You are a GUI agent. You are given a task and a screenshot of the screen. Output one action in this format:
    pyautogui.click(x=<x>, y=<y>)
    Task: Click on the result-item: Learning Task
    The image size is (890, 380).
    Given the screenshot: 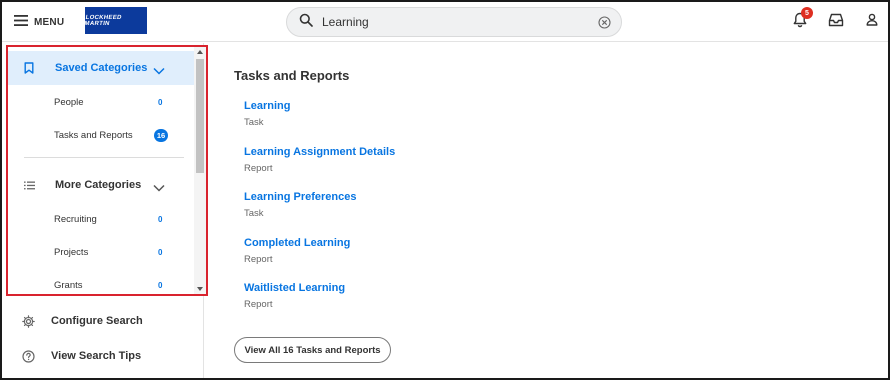 What is the action you would take?
    pyautogui.click(x=267, y=114)
    